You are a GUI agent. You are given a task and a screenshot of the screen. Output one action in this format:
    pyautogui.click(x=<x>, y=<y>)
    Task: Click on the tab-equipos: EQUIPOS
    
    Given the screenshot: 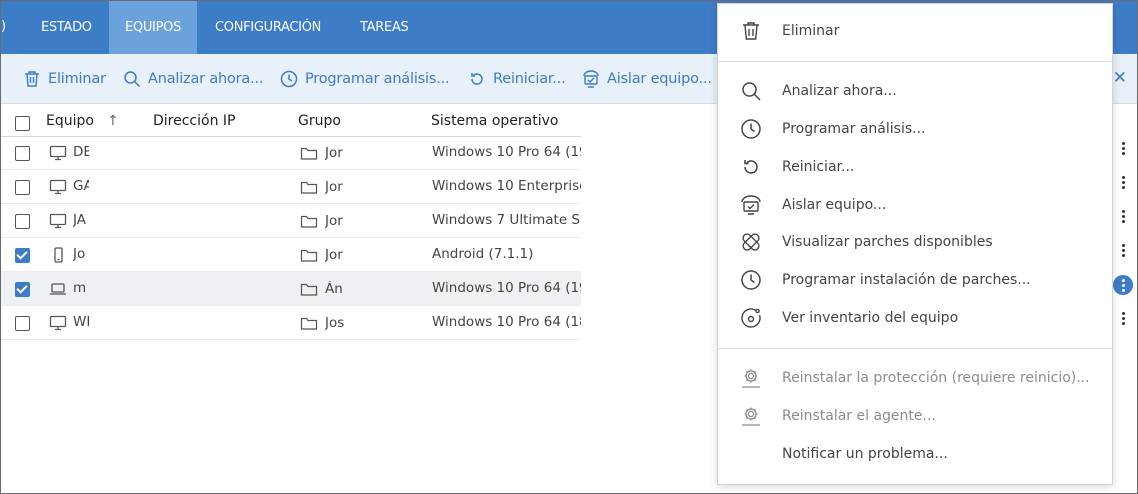 What is the action you would take?
    pyautogui.click(x=153, y=27)
    